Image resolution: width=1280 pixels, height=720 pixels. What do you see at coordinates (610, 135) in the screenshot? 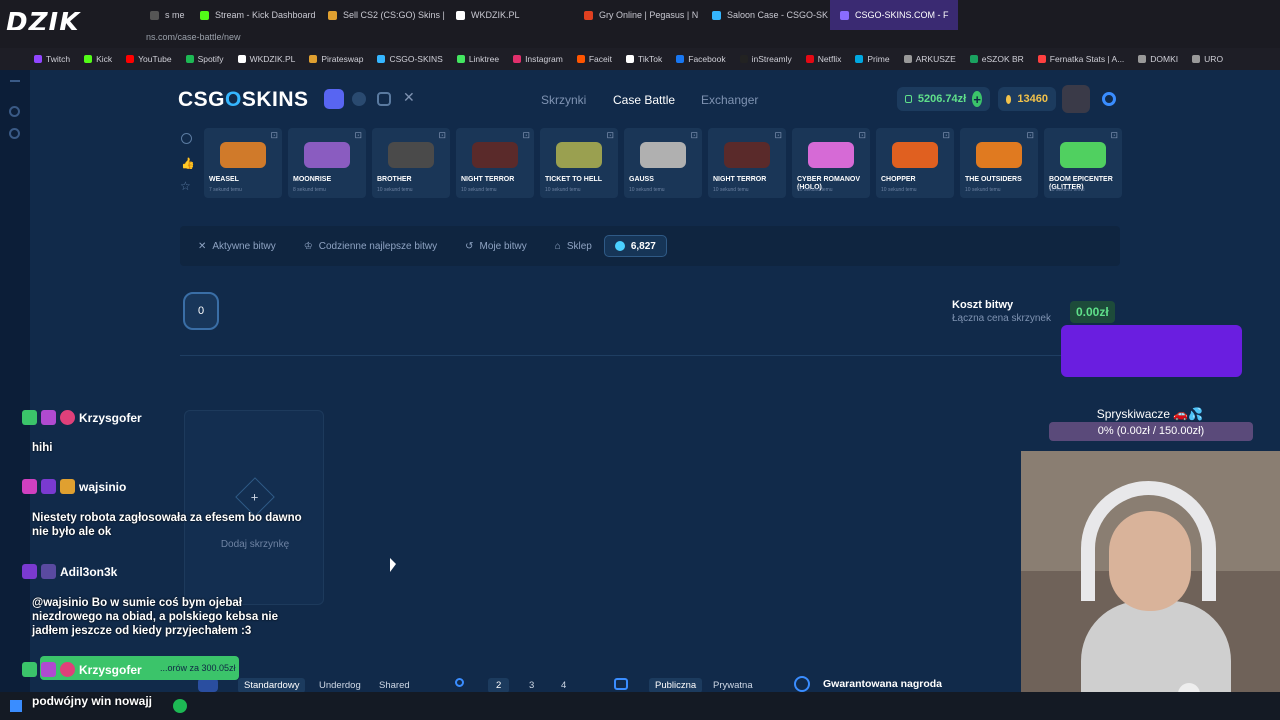
I see `archive-icon: ⊡` at bounding box center [610, 135].